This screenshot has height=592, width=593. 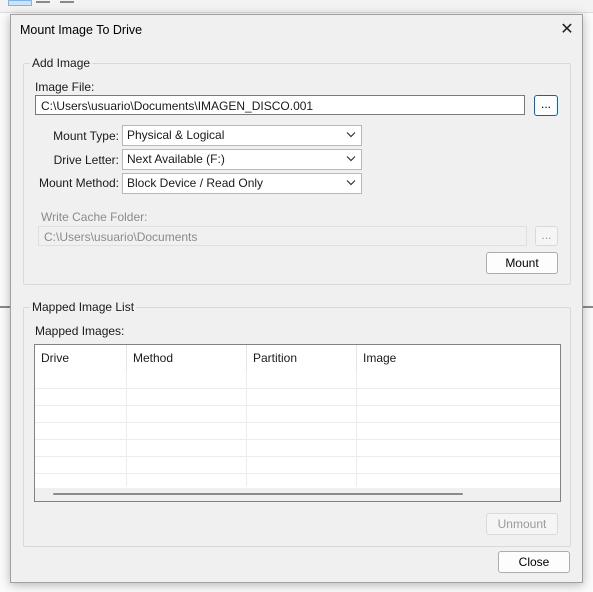 I want to click on unmount-button: Unmount, so click(x=522, y=524).